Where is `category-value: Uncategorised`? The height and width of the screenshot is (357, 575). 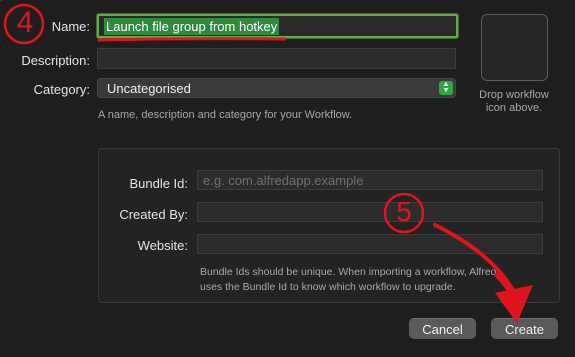
category-value: Uncategorised is located at coordinates (149, 88).